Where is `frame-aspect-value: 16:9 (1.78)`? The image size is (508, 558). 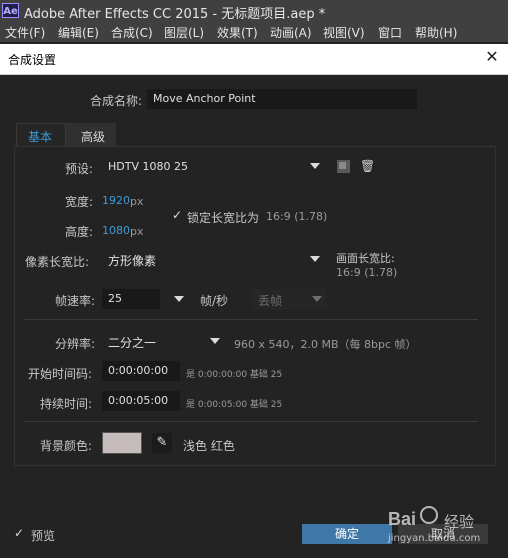 frame-aspect-value: 16:9 (1.78) is located at coordinates (367, 272).